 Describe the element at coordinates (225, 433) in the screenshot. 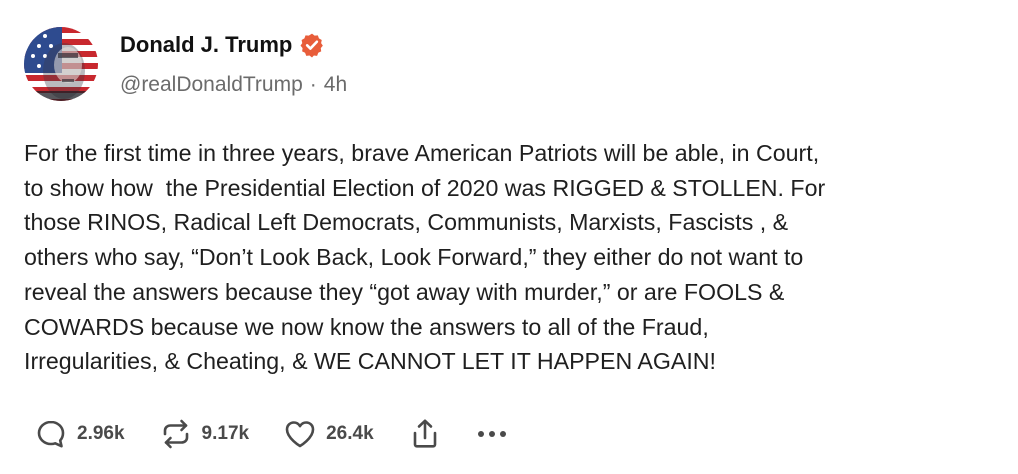

I see `retruth-count: 9.17k` at that location.